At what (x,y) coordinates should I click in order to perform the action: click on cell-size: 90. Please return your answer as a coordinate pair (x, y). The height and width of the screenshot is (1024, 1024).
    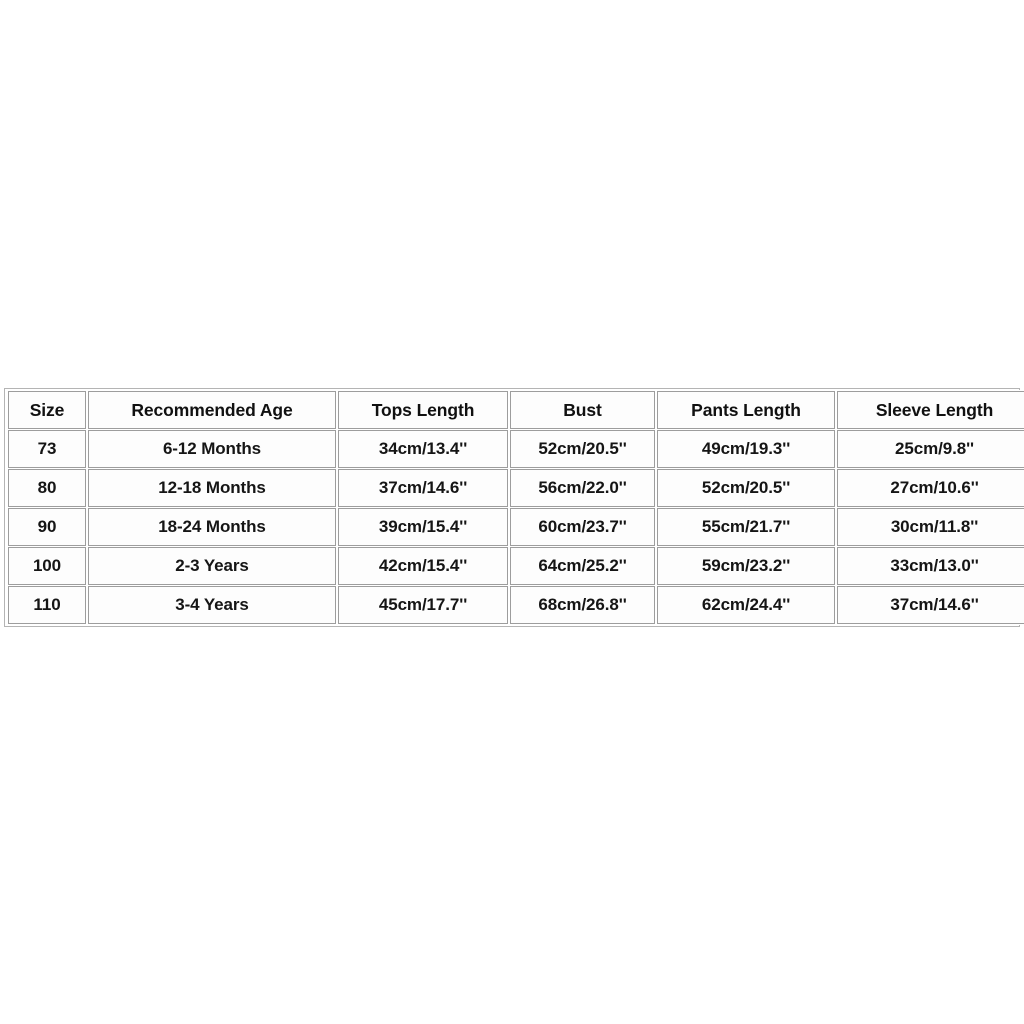
    Looking at the image, I should click on (47, 527).